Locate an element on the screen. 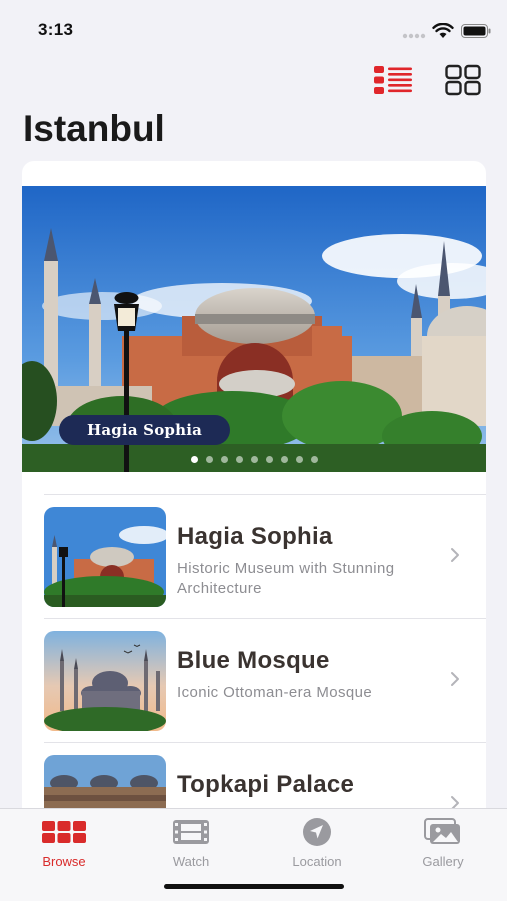  place-name: Topkapi Palace is located at coordinates (266, 784).